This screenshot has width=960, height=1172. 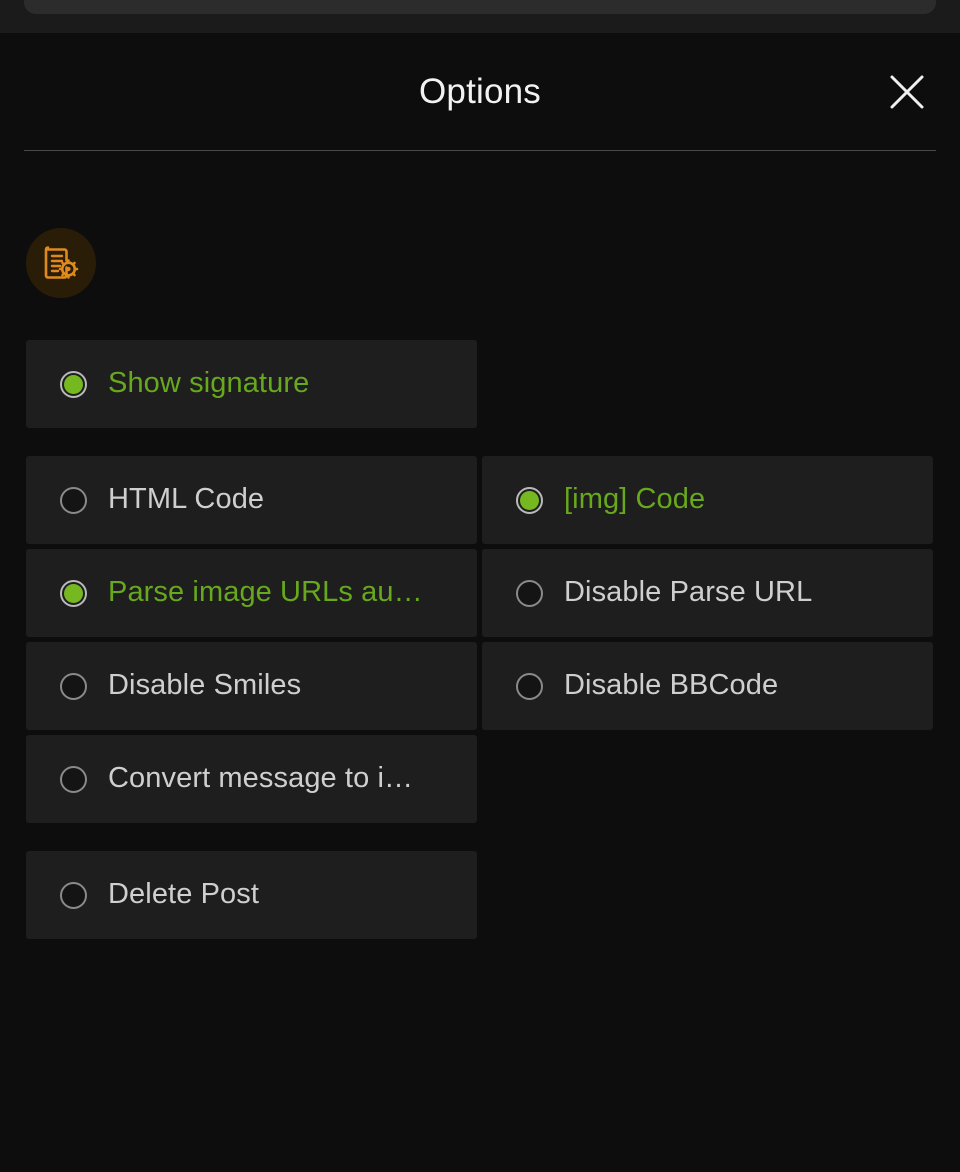 What do you see at coordinates (707, 500) in the screenshot?
I see `option-img-code: [img] Code` at bounding box center [707, 500].